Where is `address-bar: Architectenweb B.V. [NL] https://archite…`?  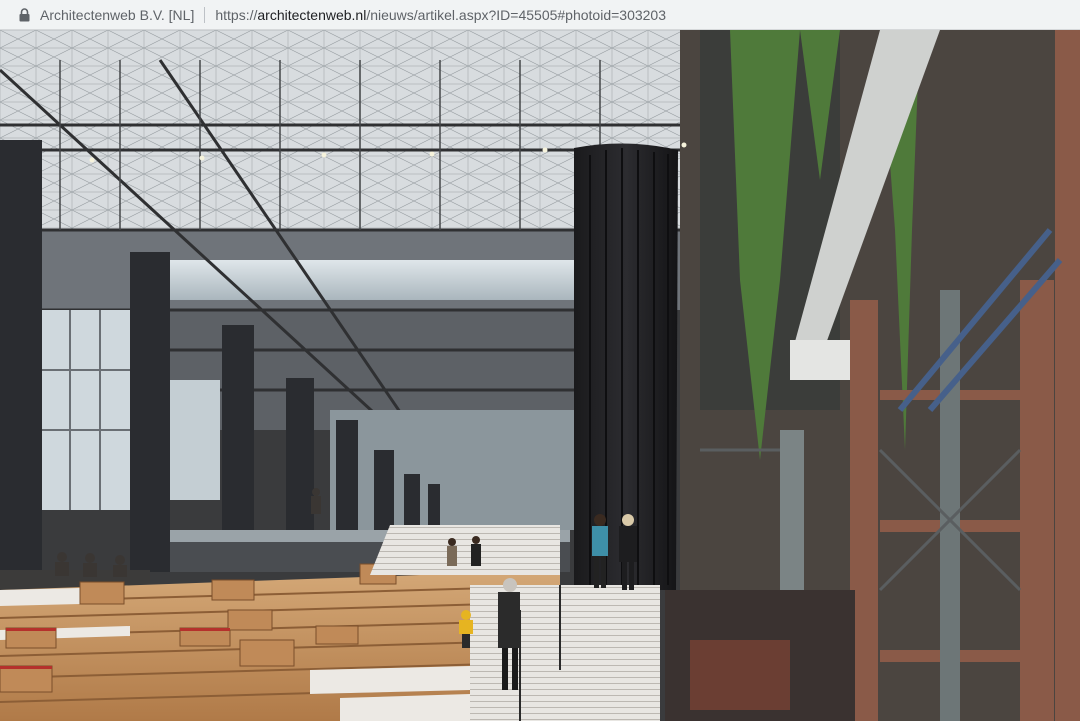 address-bar: Architectenweb B.V. [NL] https://archite… is located at coordinates (540, 15).